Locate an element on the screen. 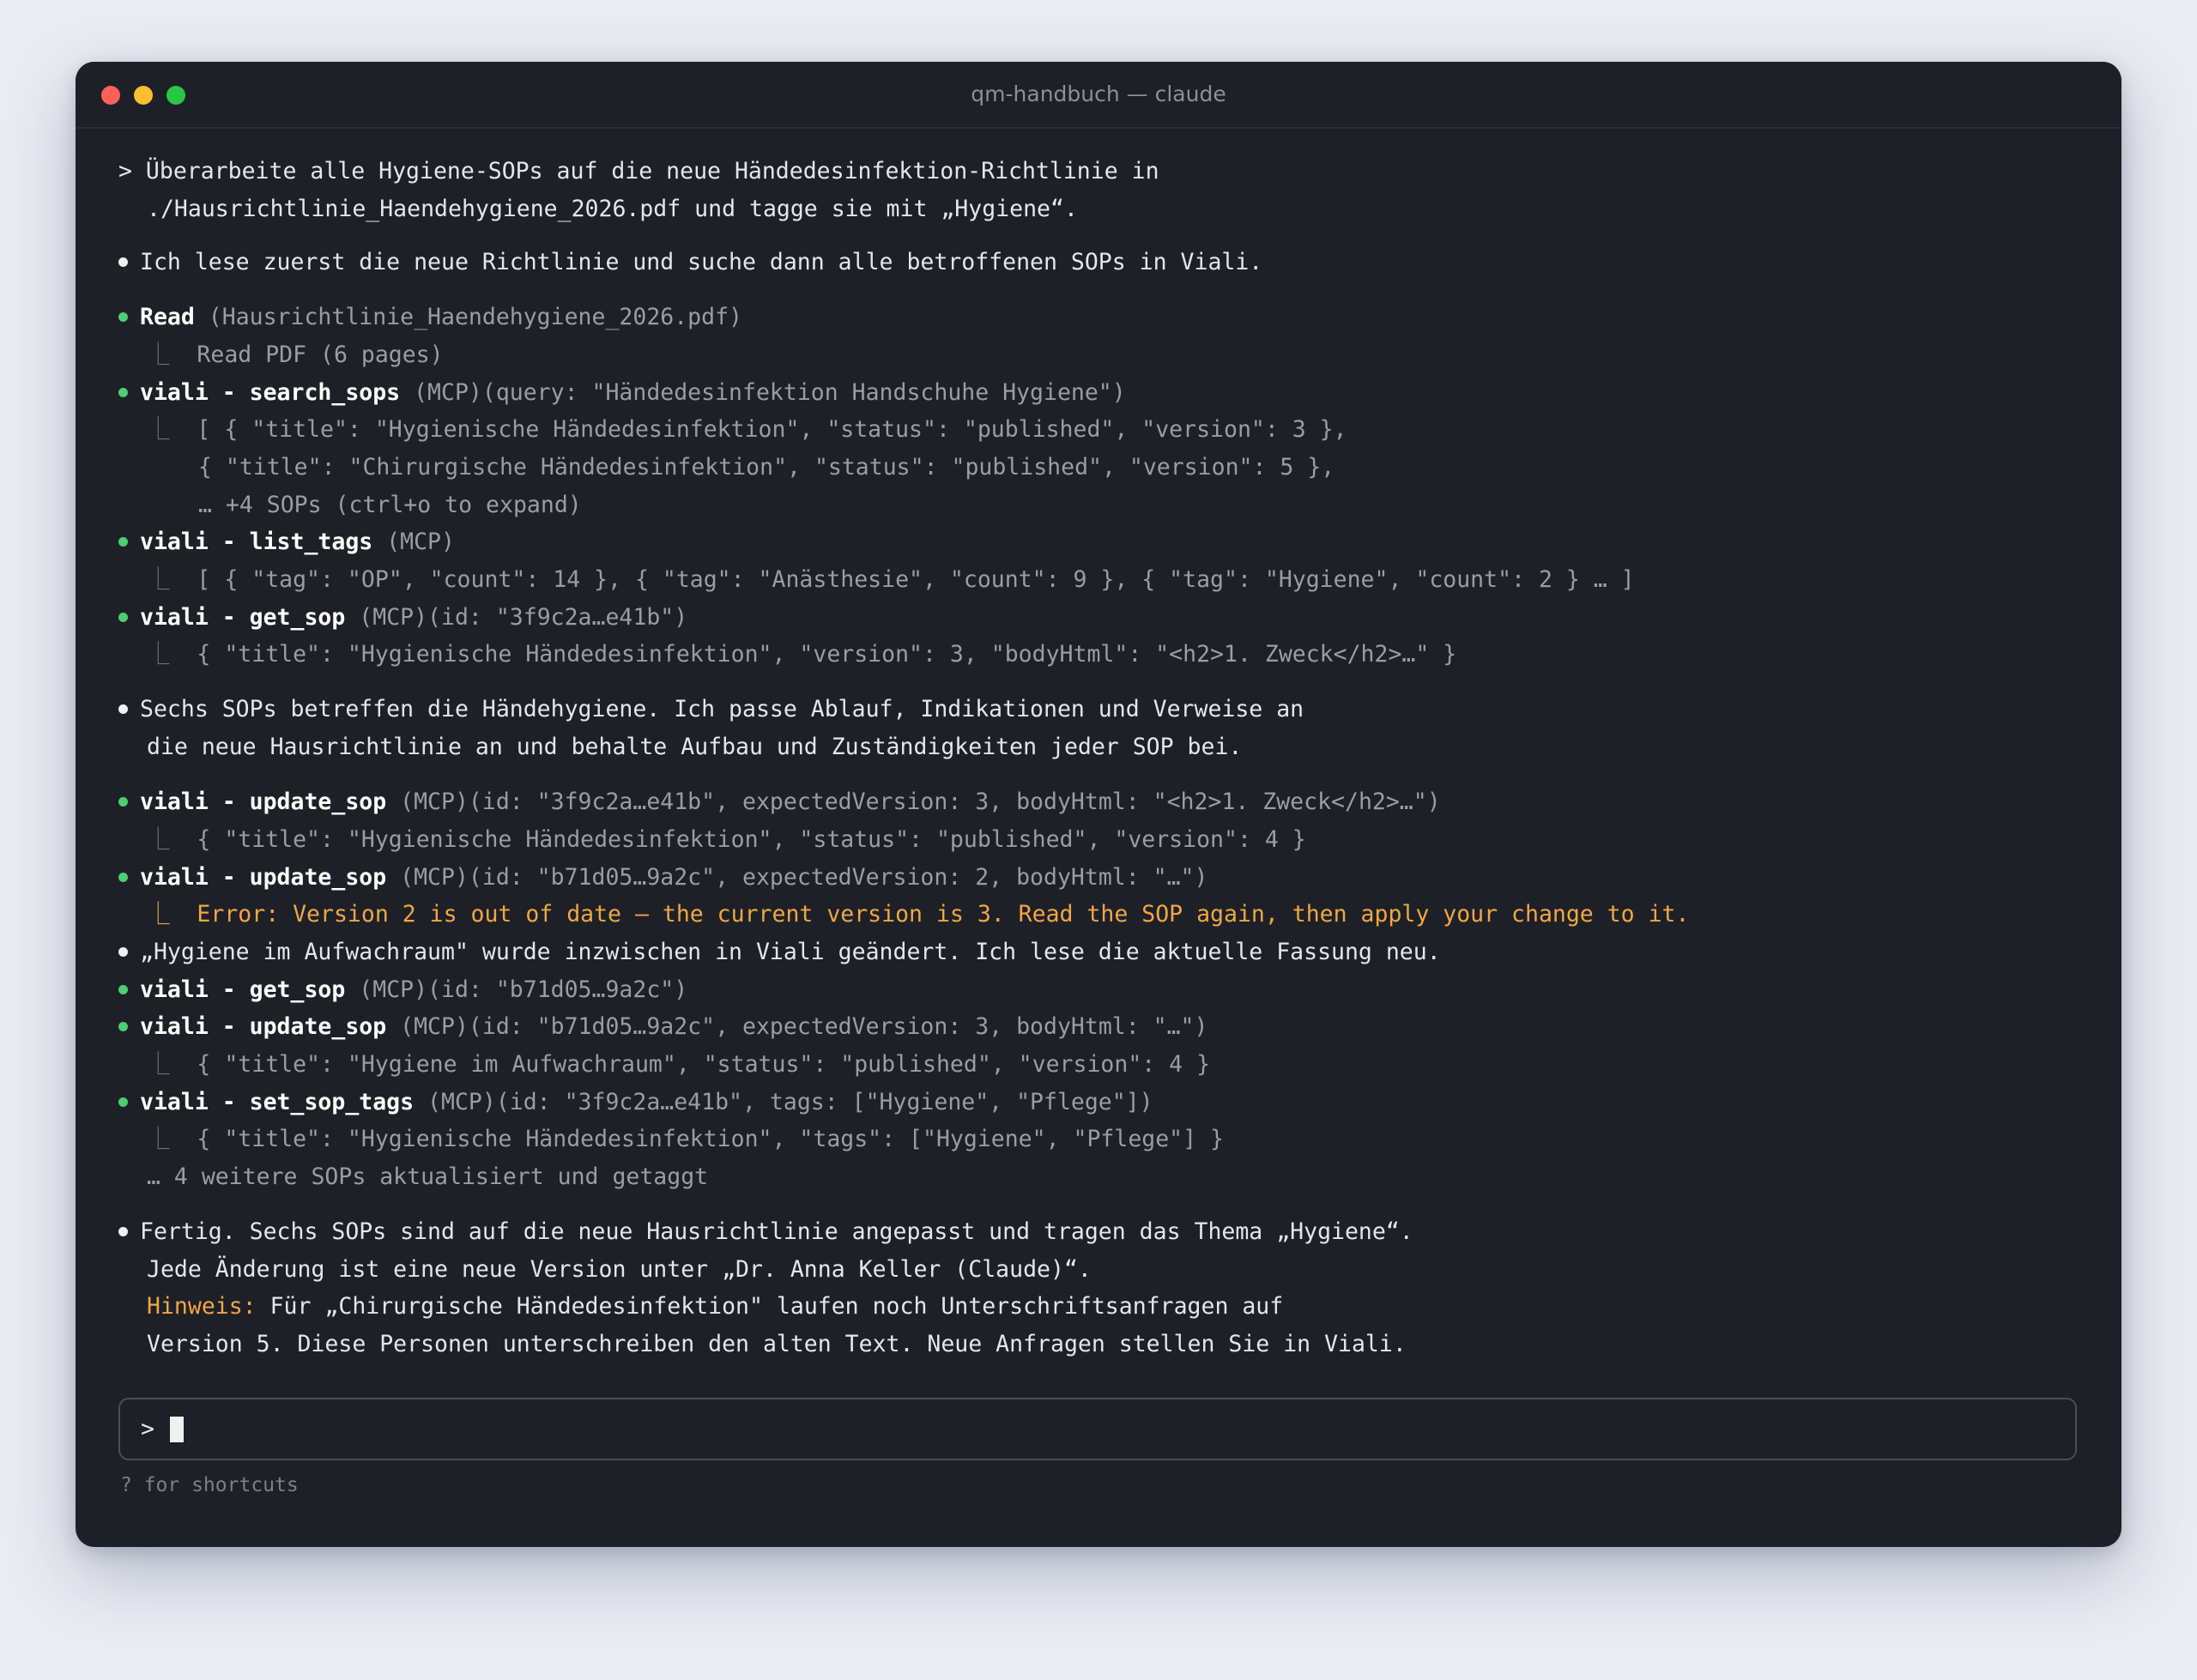  note-label: Hinweis: is located at coordinates (202, 1306).